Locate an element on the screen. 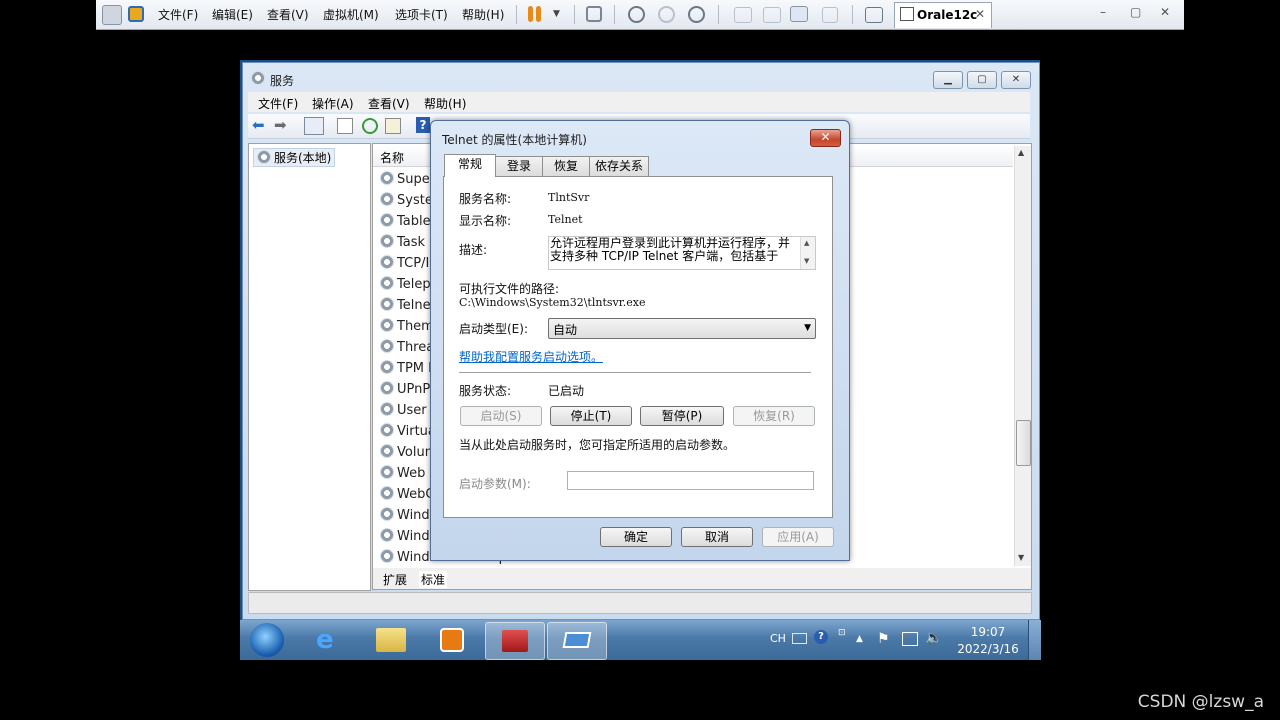 This screenshot has height=720, width=1280. flag-icon: ⚑ is located at coordinates (883, 639).